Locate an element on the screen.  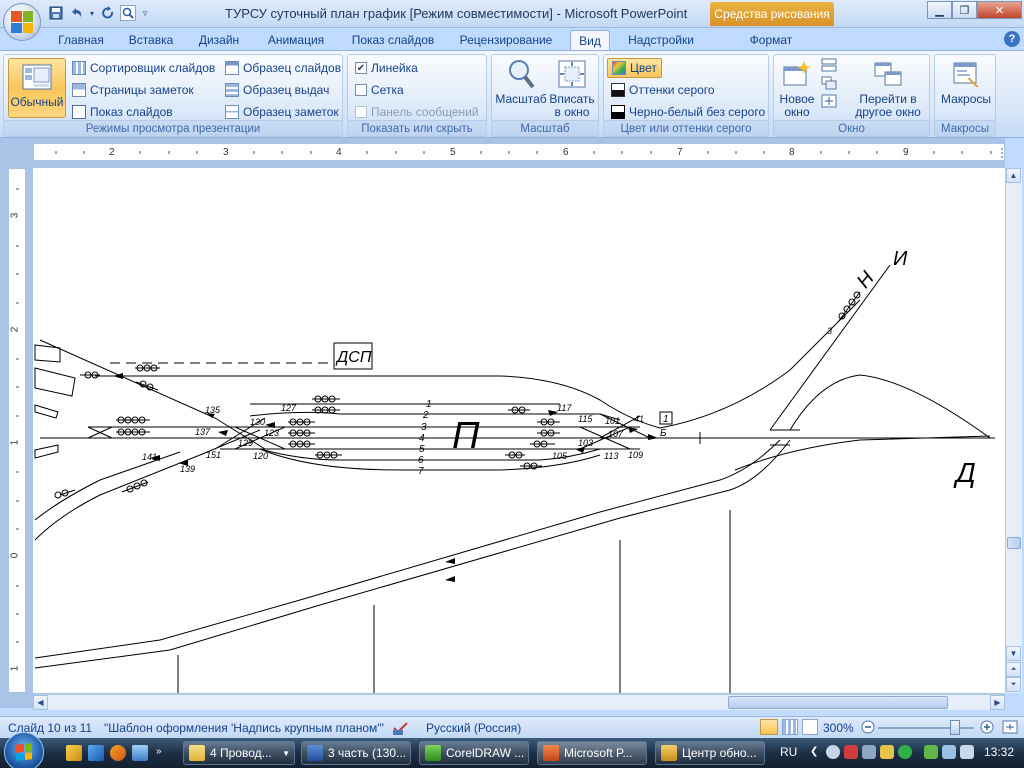
undo-icon is located at coordinates (76, 13).